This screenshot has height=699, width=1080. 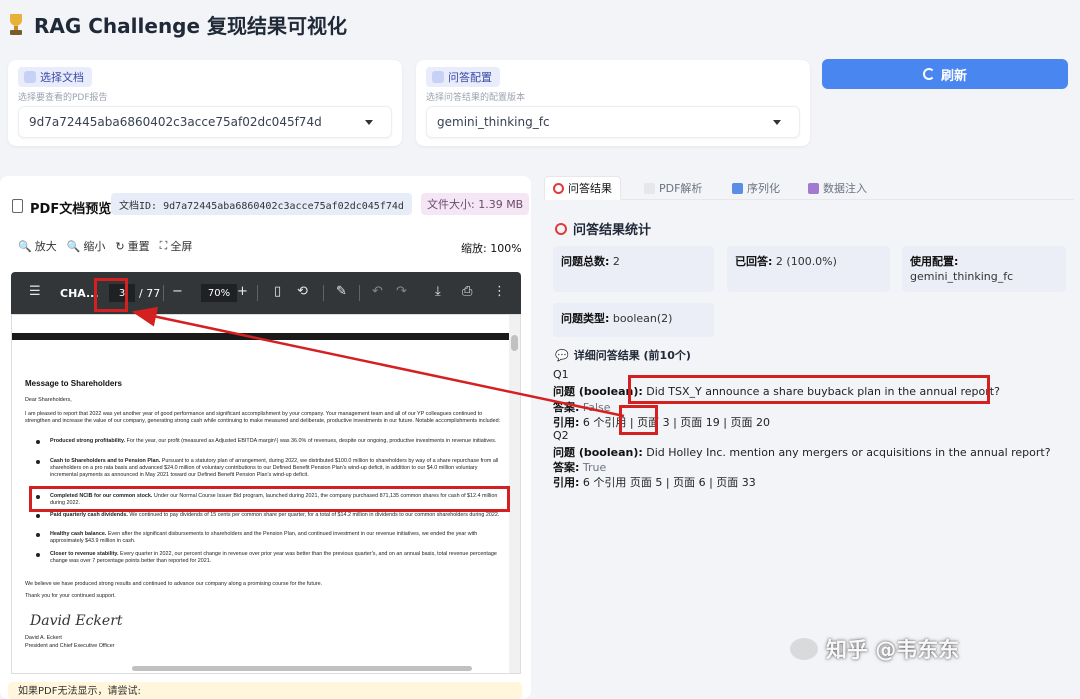 I want to click on stat-label: 问题总数:, so click(x=585, y=261).